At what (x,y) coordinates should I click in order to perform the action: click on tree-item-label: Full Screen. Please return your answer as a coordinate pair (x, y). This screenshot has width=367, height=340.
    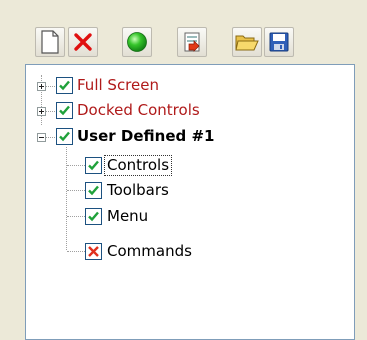
    Looking at the image, I should click on (118, 85).